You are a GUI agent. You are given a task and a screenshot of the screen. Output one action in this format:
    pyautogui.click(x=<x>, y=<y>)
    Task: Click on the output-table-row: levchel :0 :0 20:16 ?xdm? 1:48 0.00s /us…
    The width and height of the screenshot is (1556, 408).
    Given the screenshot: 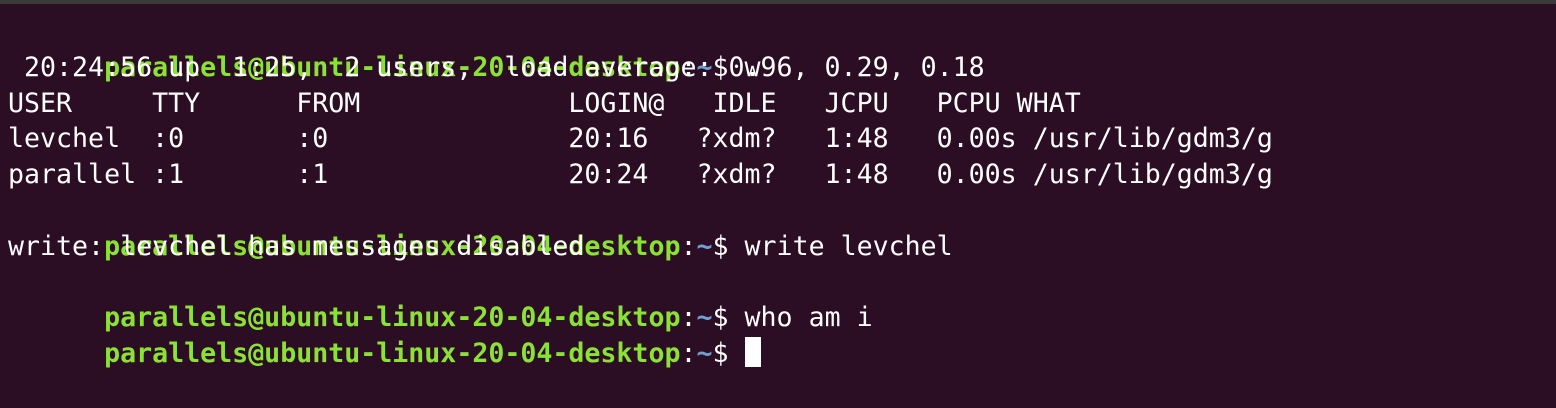 What is the action you would take?
    pyautogui.click(x=640, y=139)
    